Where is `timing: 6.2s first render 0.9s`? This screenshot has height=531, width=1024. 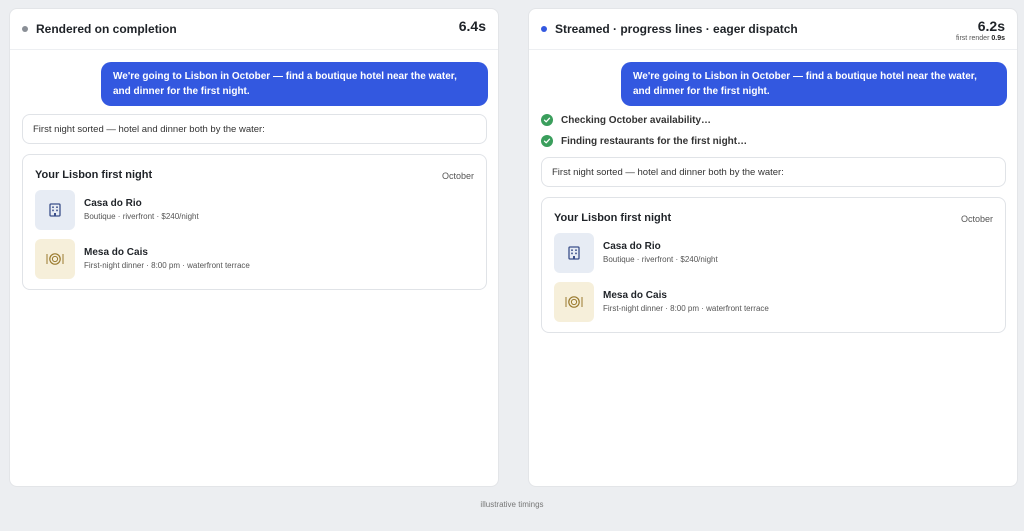 timing: 6.2s first render 0.9s is located at coordinates (980, 30).